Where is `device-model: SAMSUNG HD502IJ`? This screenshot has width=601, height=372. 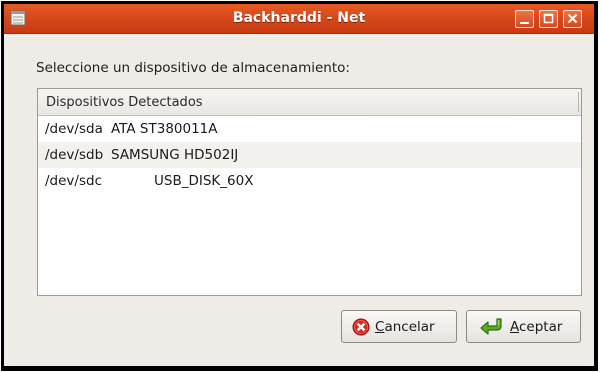 device-model: SAMSUNG HD502IJ is located at coordinates (175, 155).